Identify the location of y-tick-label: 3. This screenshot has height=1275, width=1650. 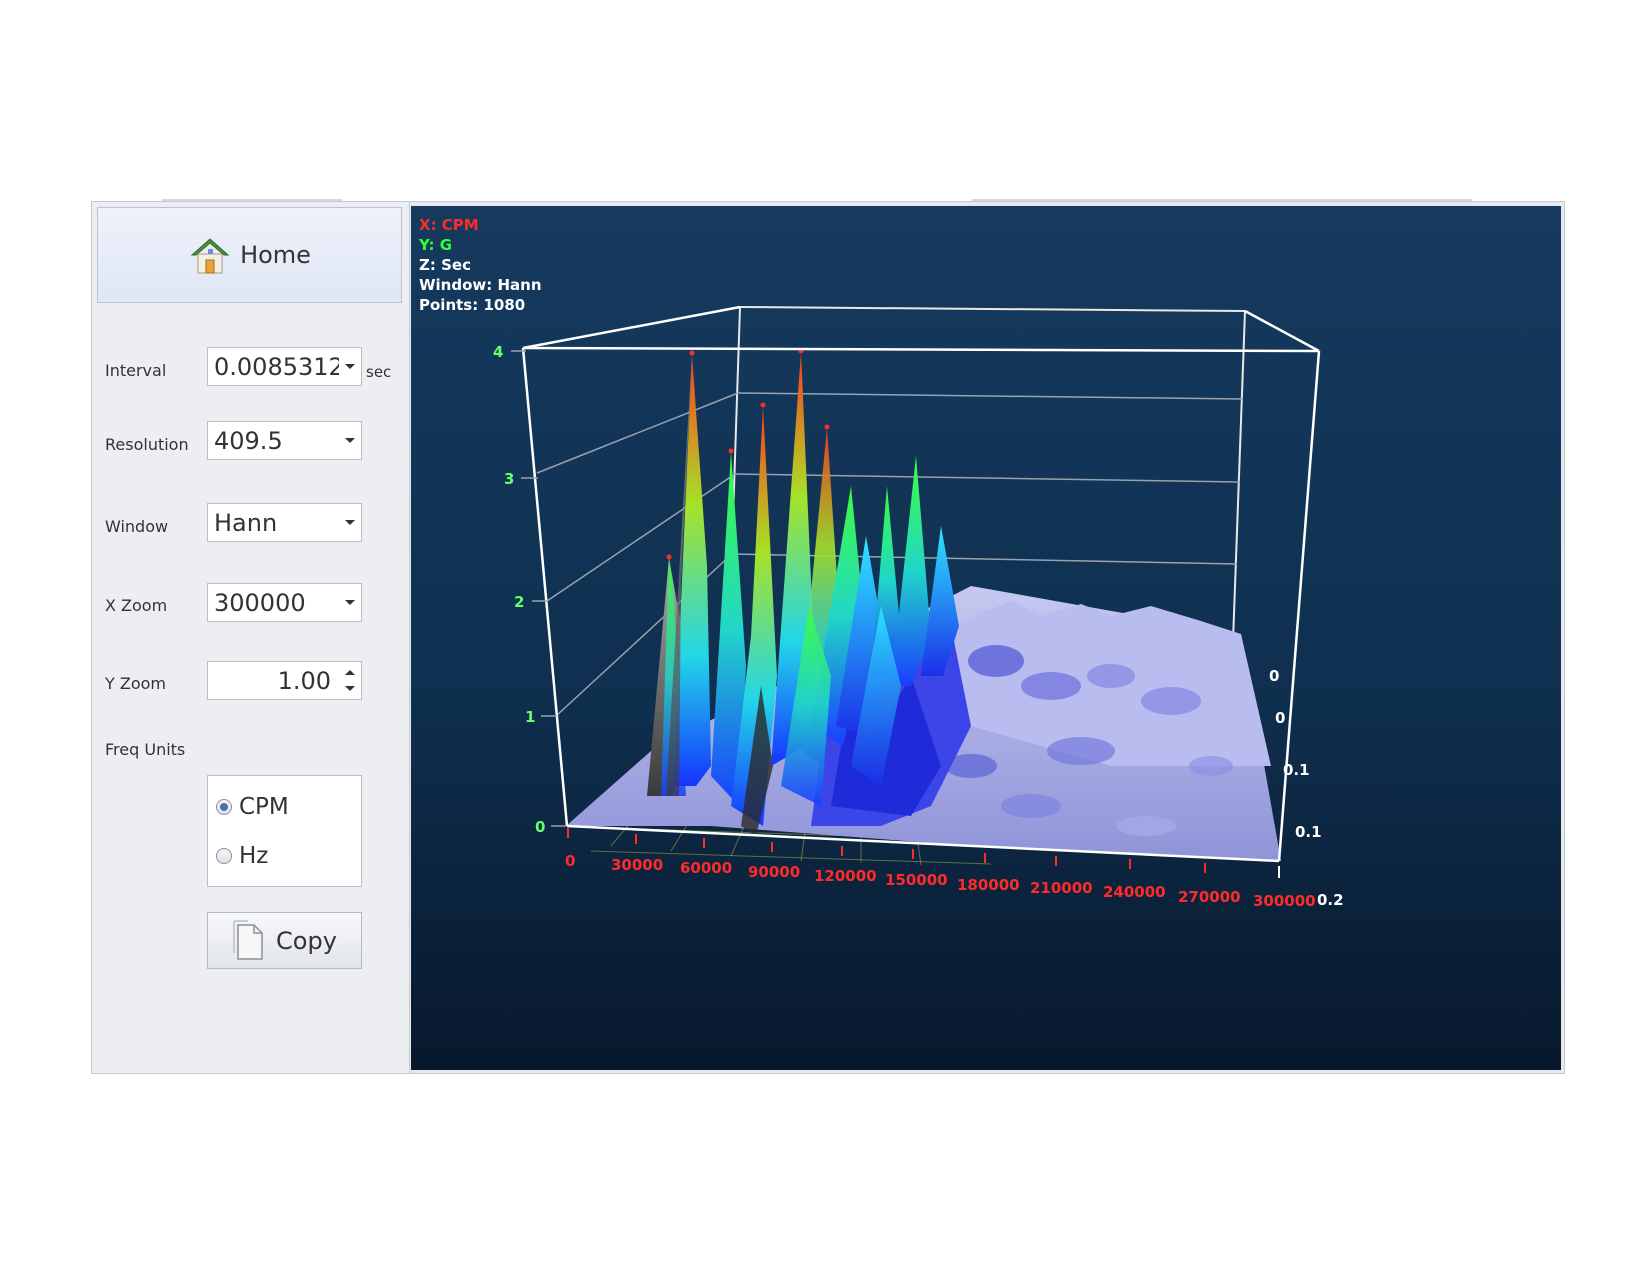
(509, 479).